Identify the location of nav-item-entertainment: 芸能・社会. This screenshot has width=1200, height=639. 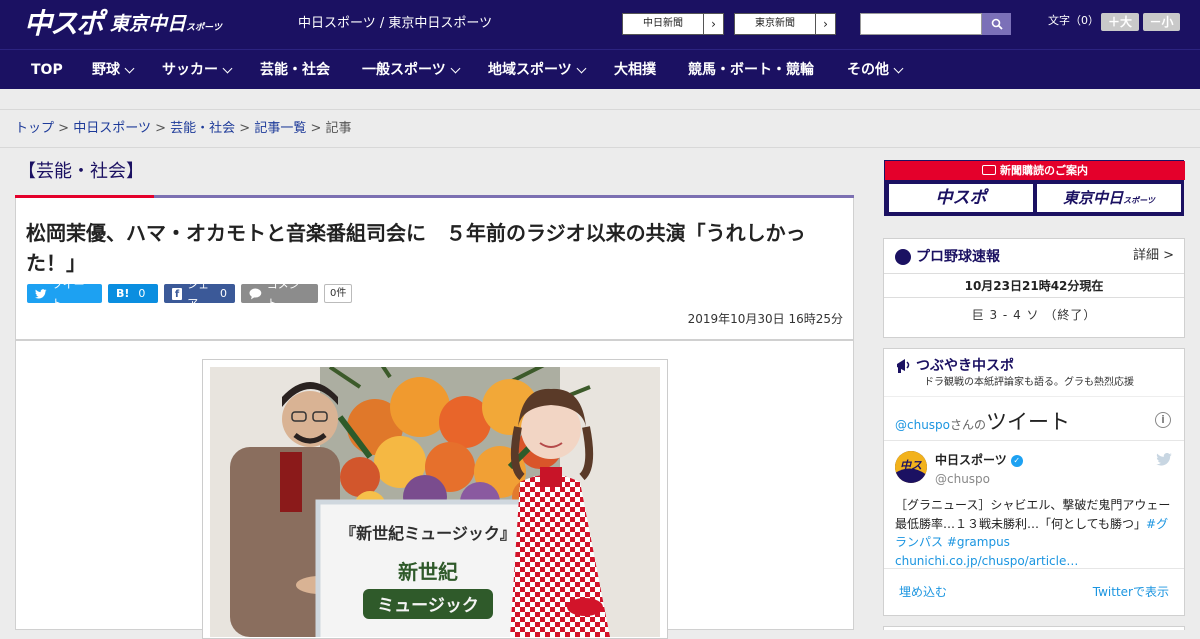
(295, 70).